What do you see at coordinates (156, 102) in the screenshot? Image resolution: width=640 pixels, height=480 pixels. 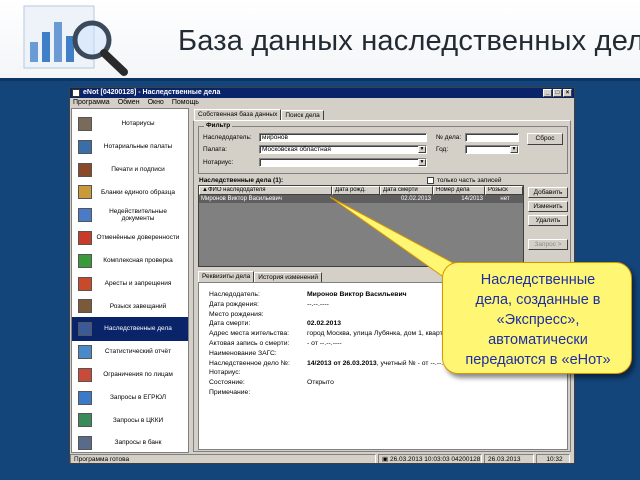 I see `menu-window: Окно` at bounding box center [156, 102].